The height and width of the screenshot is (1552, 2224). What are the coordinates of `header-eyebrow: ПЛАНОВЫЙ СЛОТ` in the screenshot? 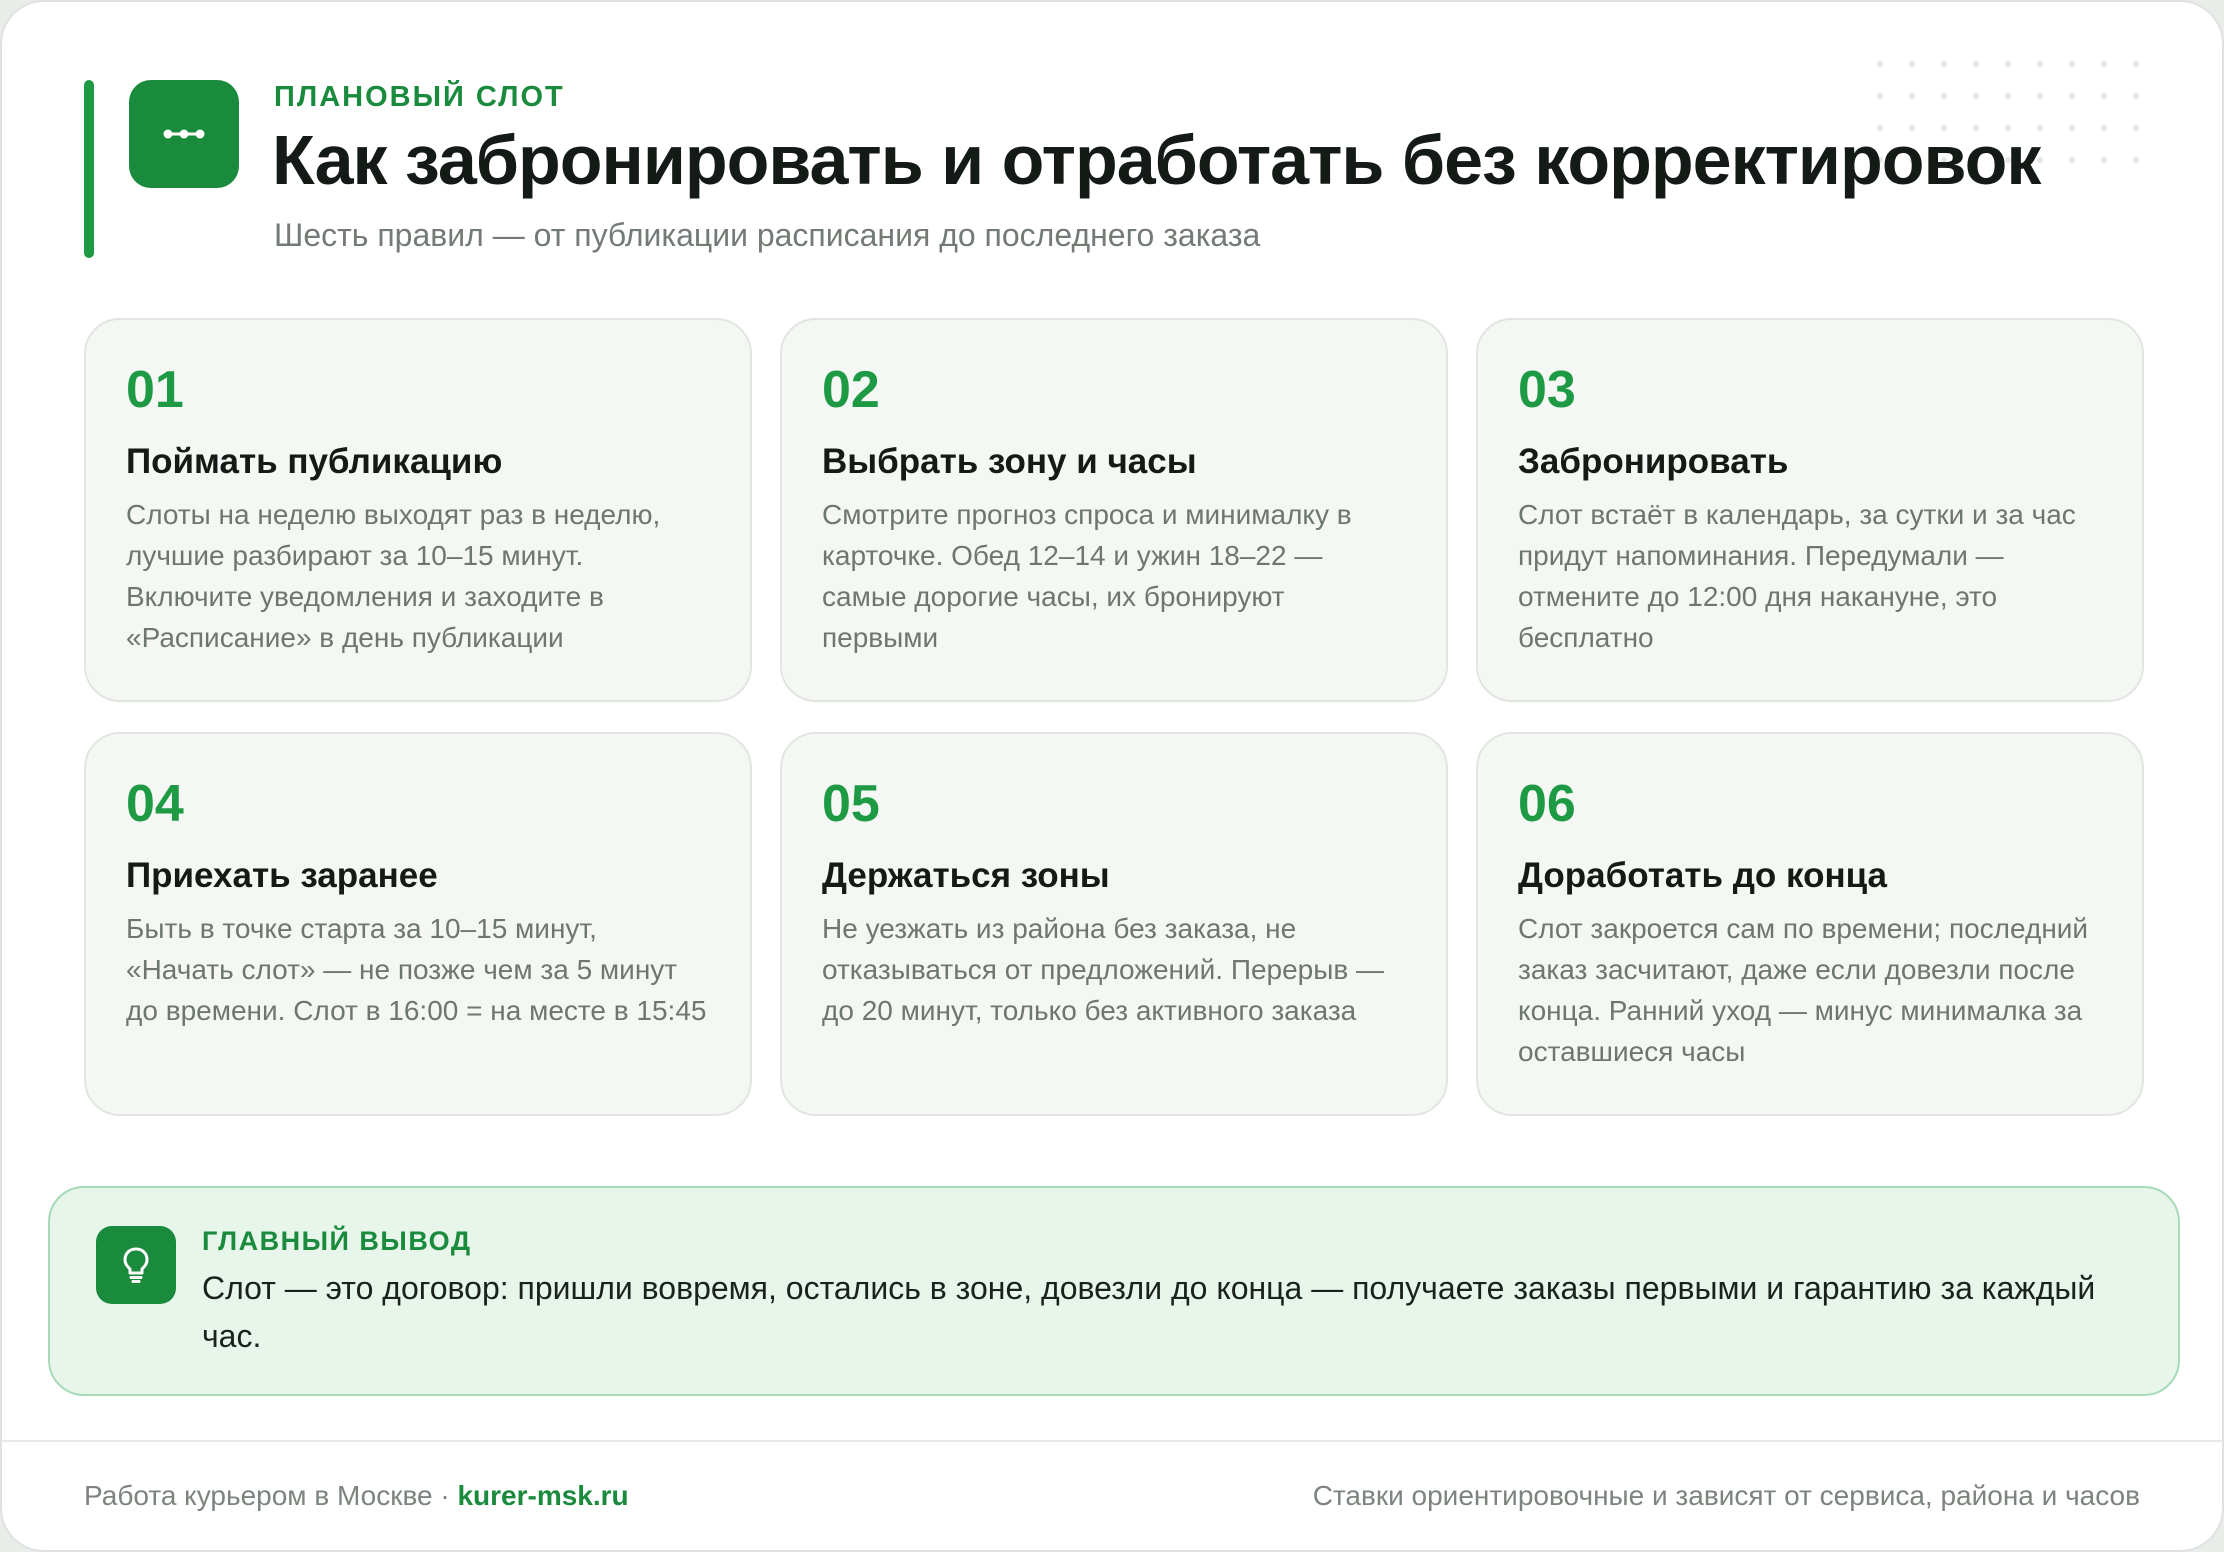 It's located at (419, 97).